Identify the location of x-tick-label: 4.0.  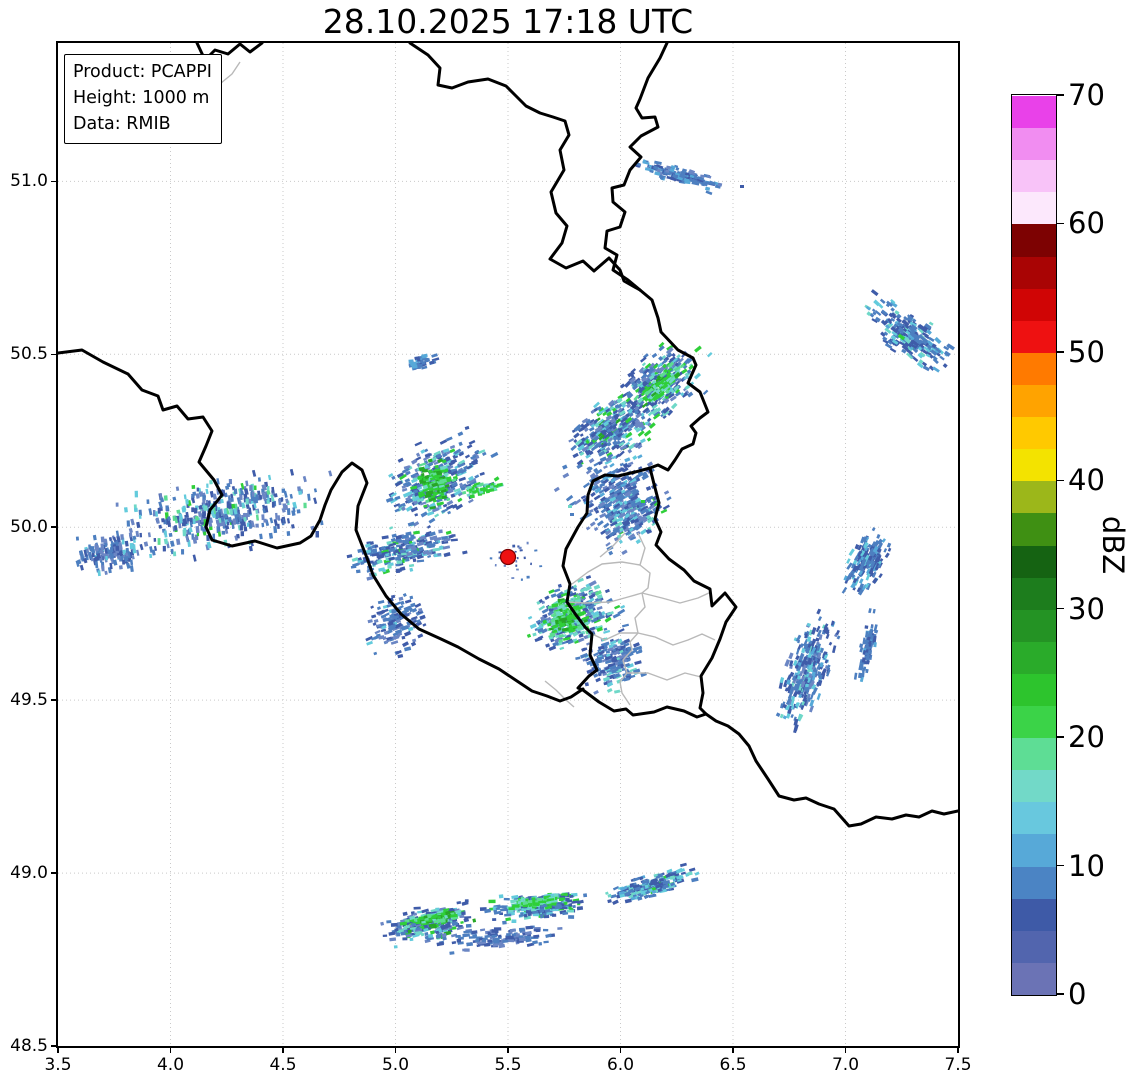
(170, 1065).